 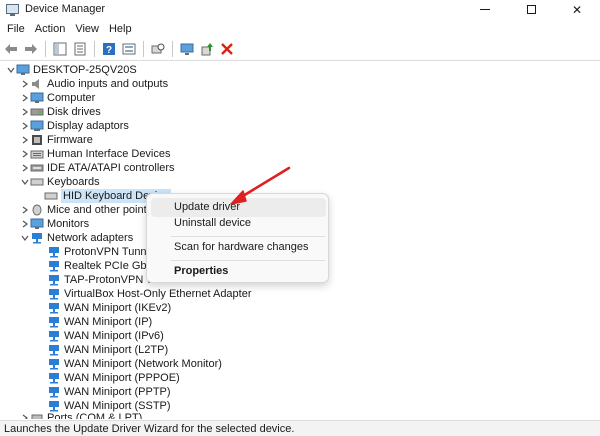 I want to click on tree-item-label: WAN Miniport (IPv6), so click(x=114, y=336).